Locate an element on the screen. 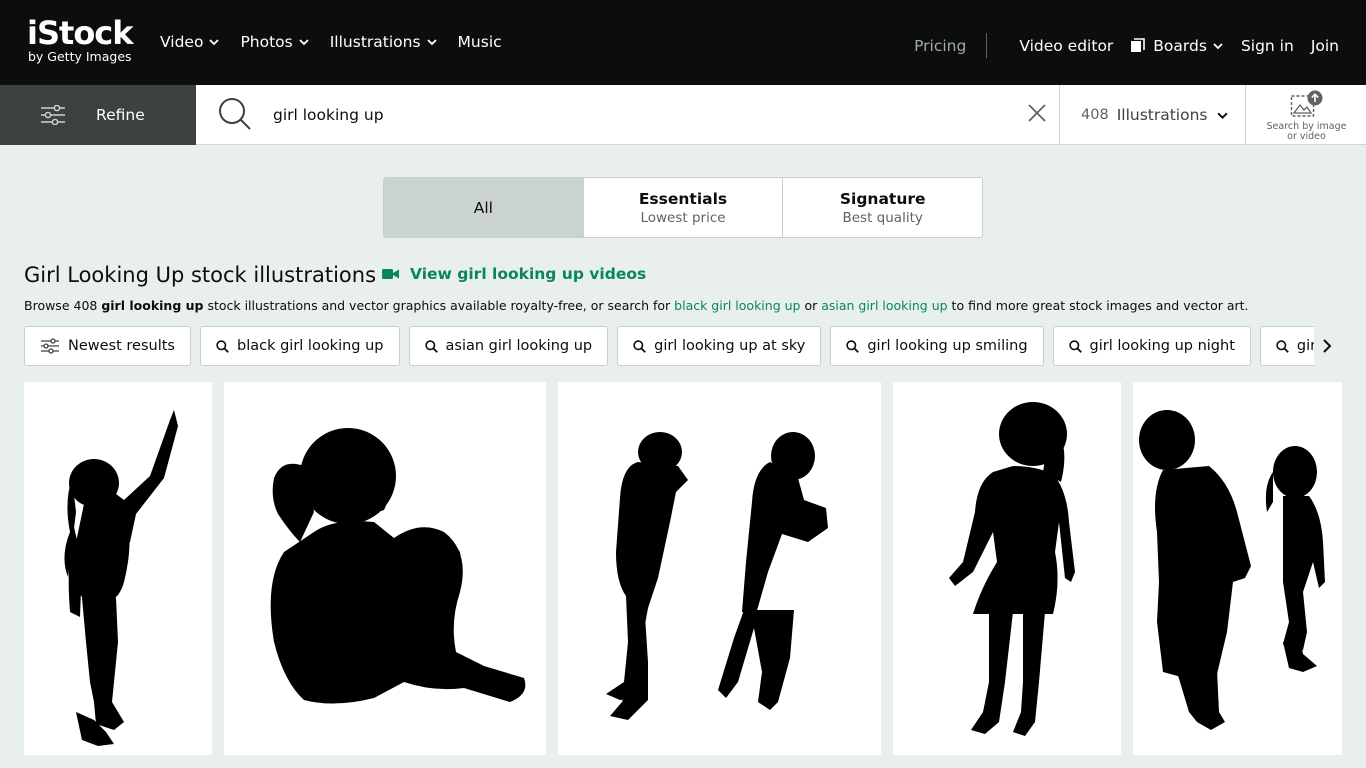 The width and height of the screenshot is (1366, 768). search-by-image-button: Search by image or video is located at coordinates (1305, 115).